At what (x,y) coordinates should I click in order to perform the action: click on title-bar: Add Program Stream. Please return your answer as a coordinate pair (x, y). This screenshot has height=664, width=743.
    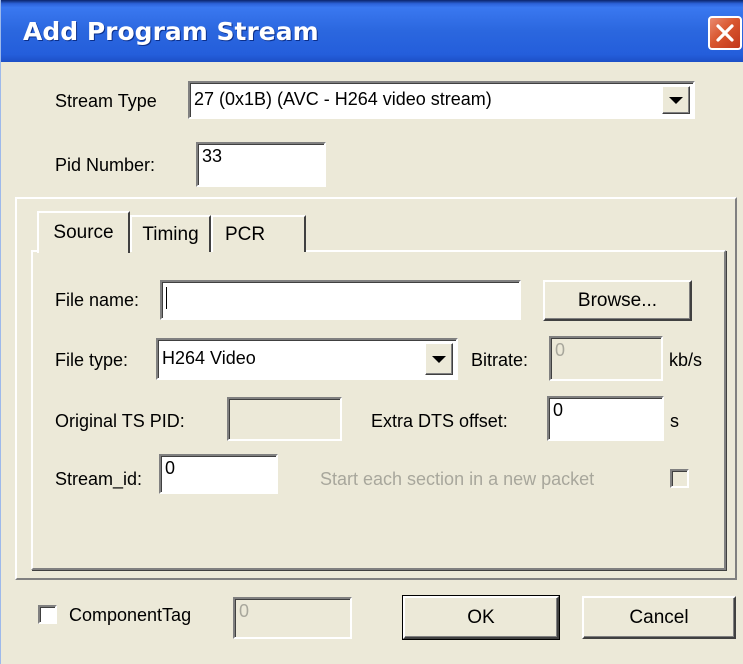
    Looking at the image, I should click on (372, 31).